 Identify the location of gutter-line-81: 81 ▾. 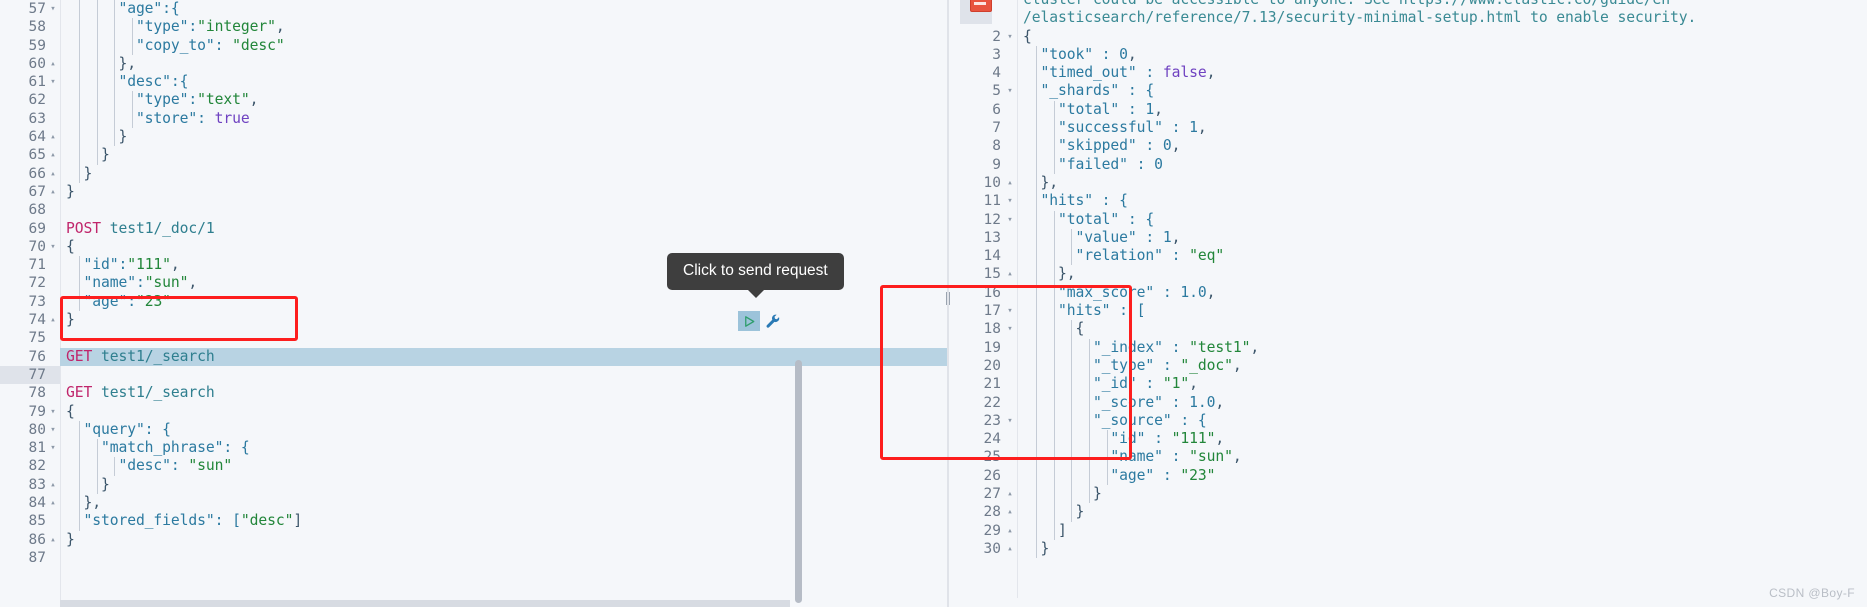
(30, 448).